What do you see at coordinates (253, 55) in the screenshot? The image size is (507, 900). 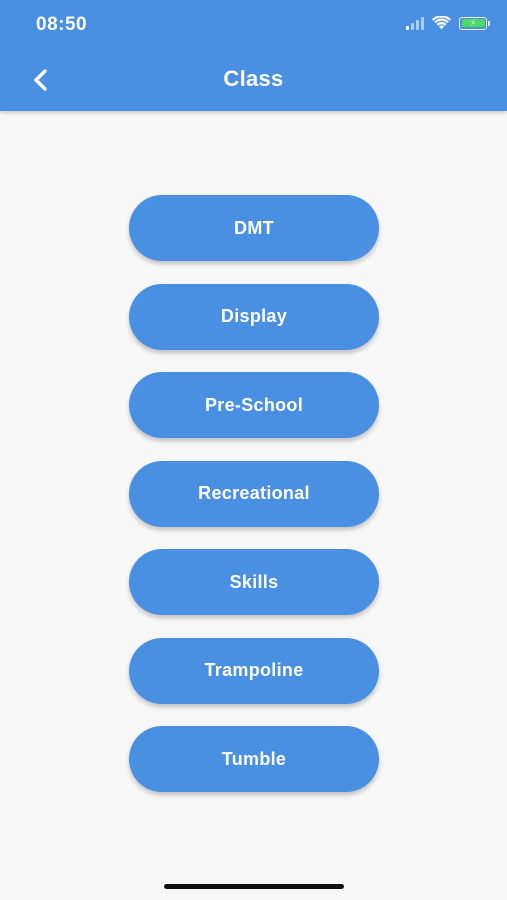 I see `app-bar: 08:50 ⚡ Class` at bounding box center [253, 55].